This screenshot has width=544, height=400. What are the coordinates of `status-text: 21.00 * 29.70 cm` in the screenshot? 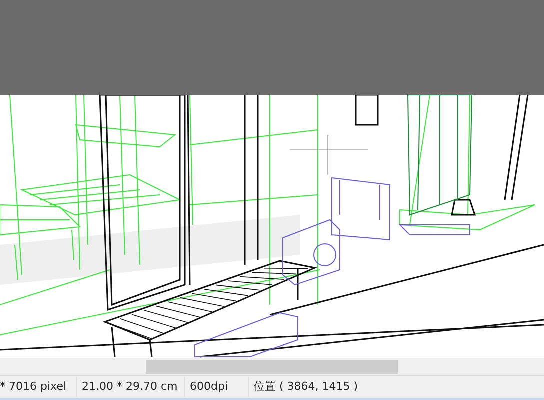 It's located at (131, 387).